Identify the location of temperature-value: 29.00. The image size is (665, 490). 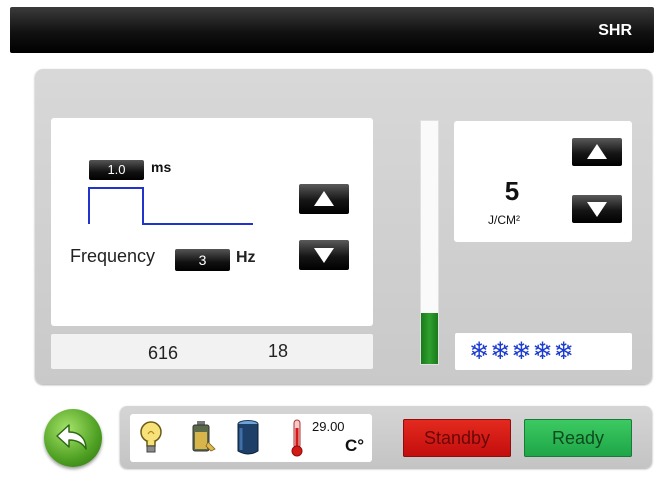
(328, 426).